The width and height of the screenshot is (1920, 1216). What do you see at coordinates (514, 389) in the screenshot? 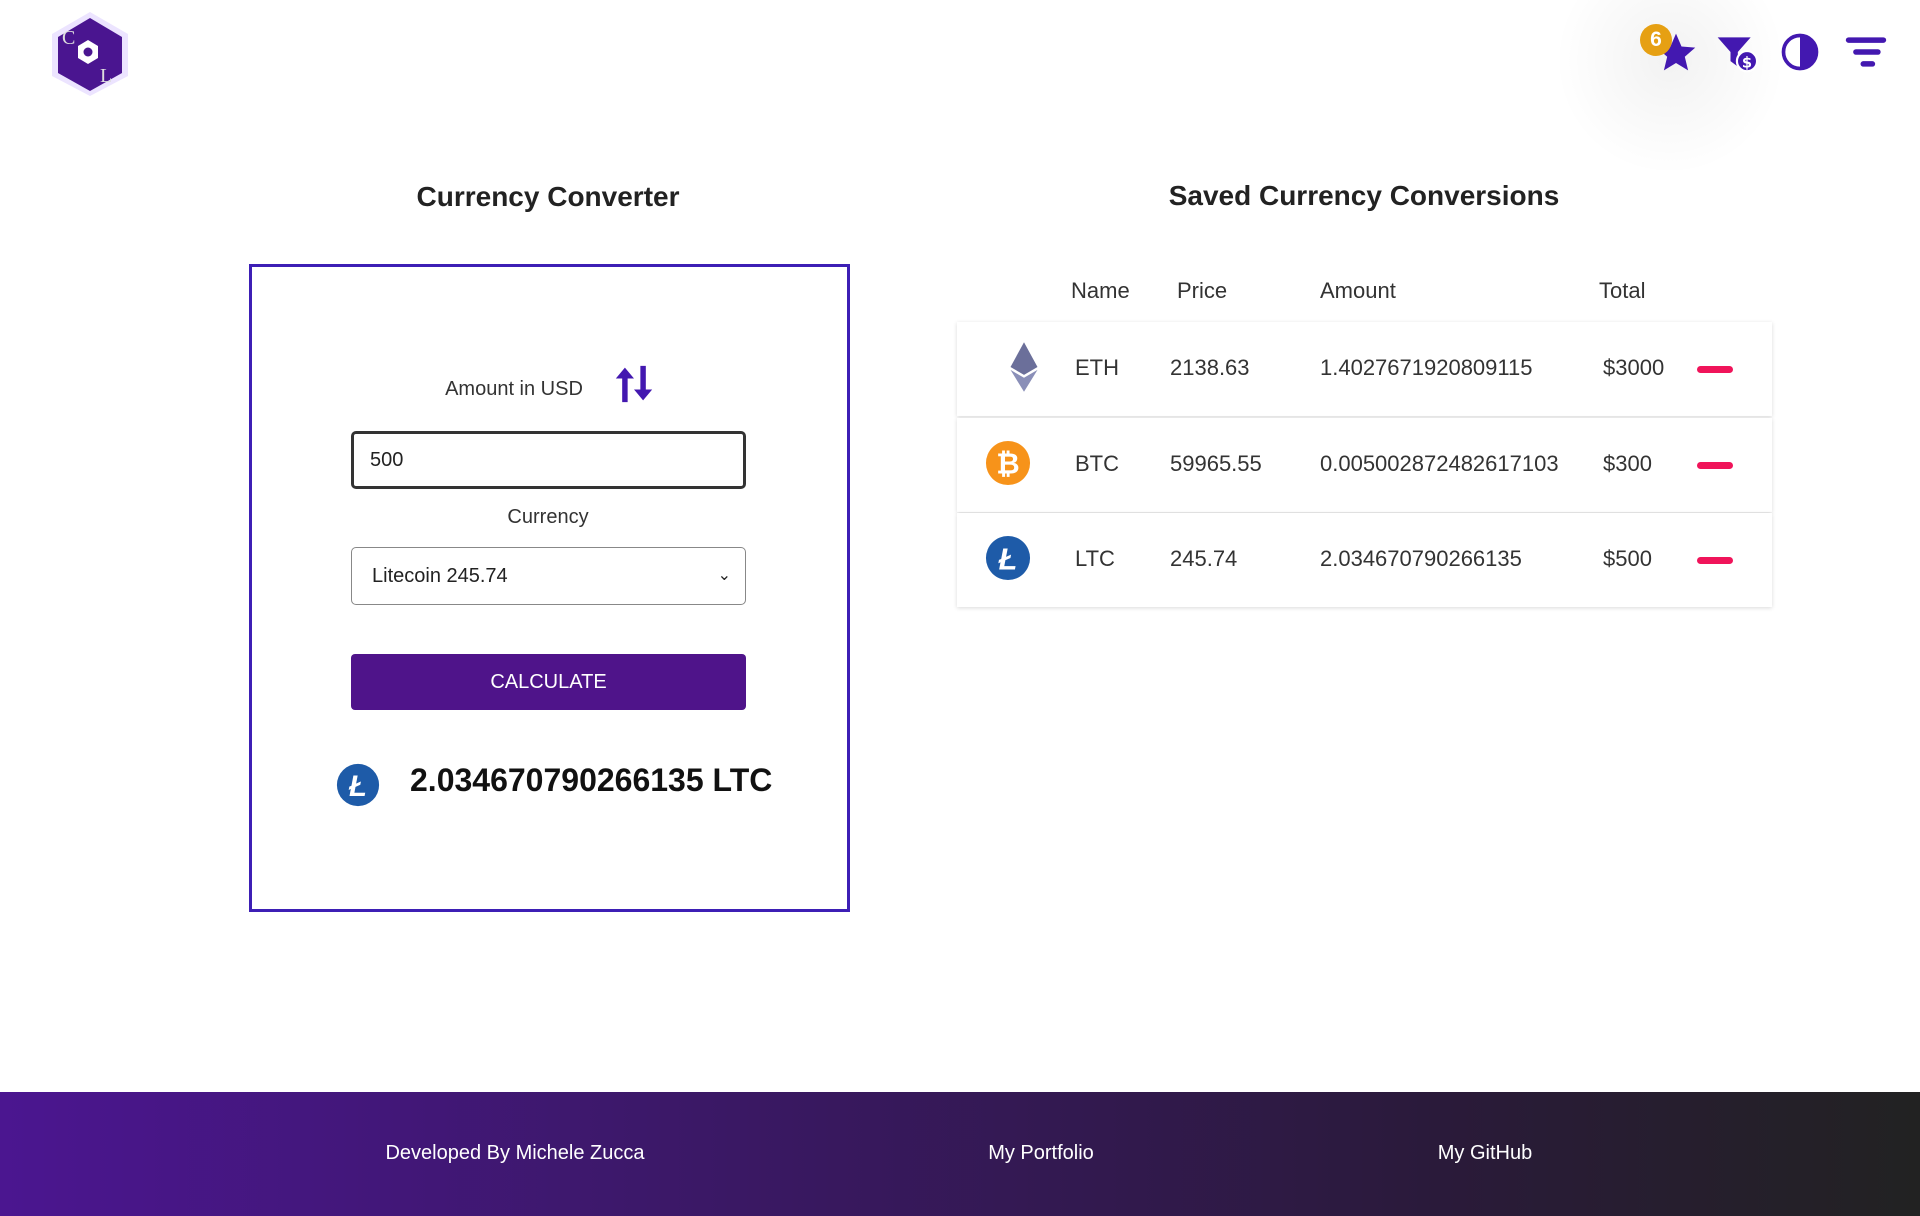
I see `amount-label: Amount in USD` at bounding box center [514, 389].